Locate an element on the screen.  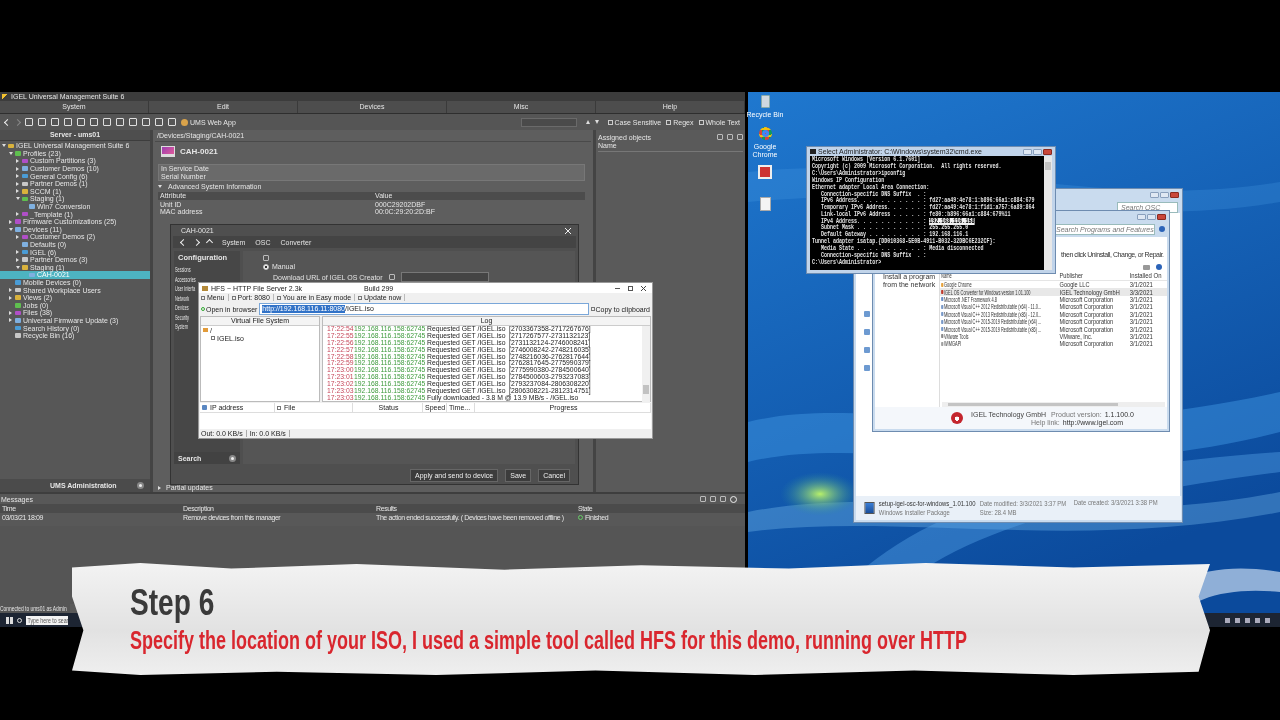
collapse-icon is located at coordinates (160, 186).